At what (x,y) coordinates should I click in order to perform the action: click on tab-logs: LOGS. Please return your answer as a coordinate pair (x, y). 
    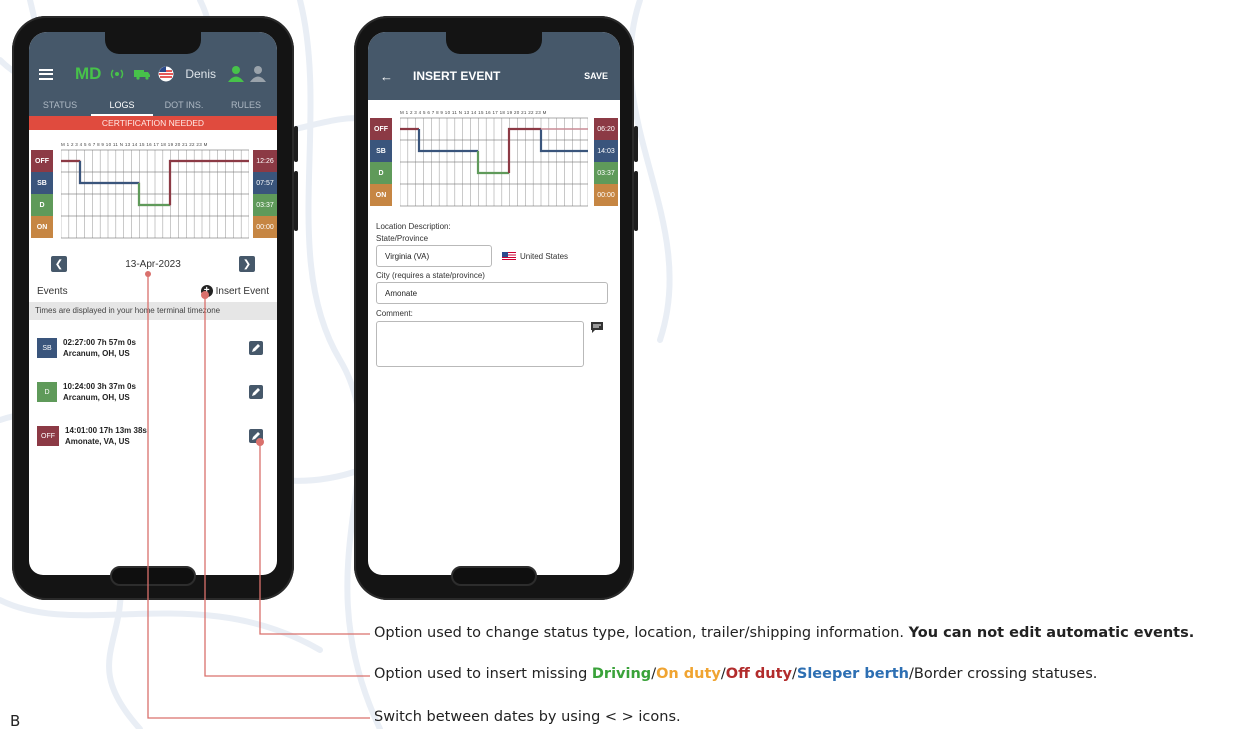
    Looking at the image, I should click on (122, 105).